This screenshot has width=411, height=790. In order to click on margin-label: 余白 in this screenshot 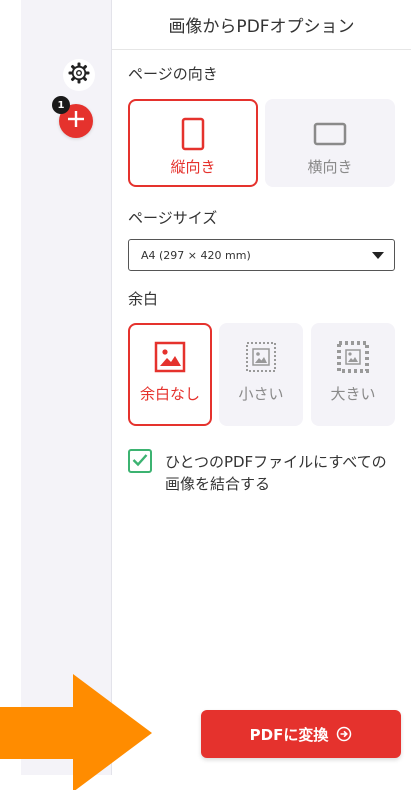, I will do `click(143, 299)`.